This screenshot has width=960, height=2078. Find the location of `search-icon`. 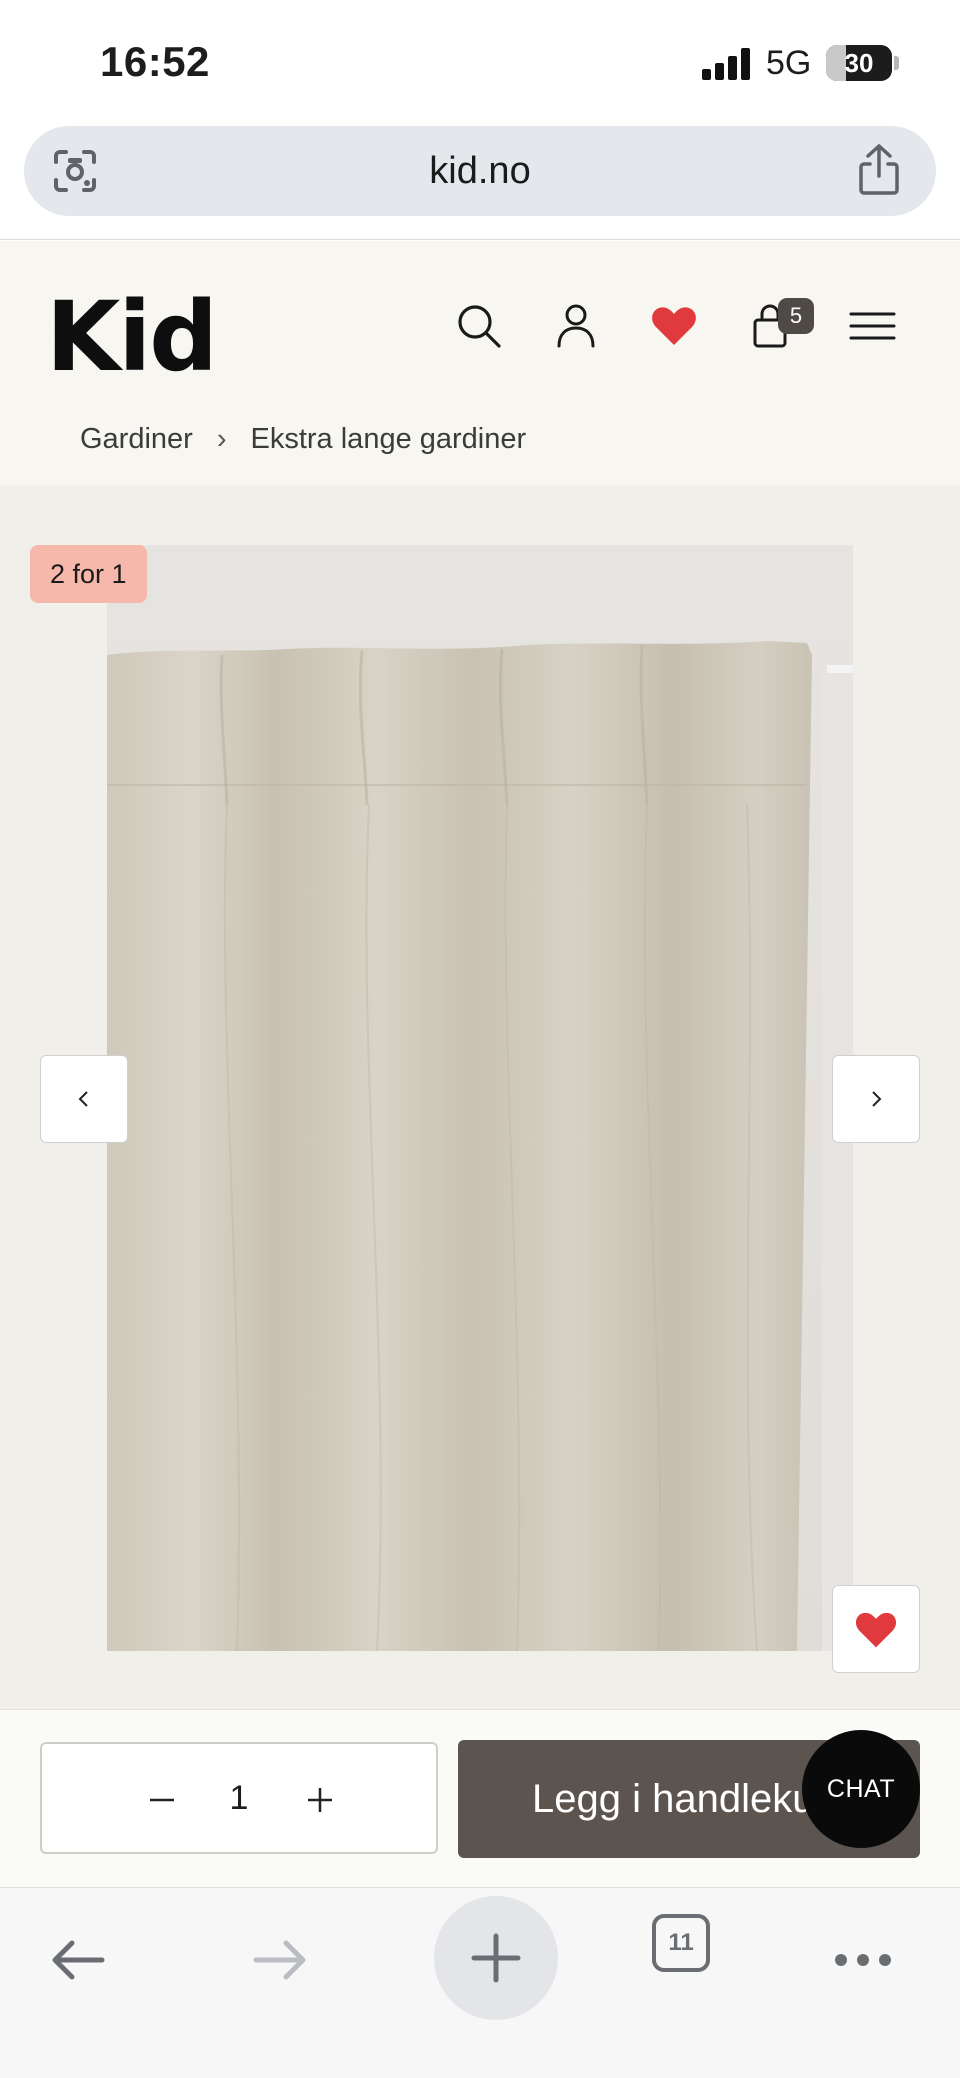

search-icon is located at coordinates (479, 326).